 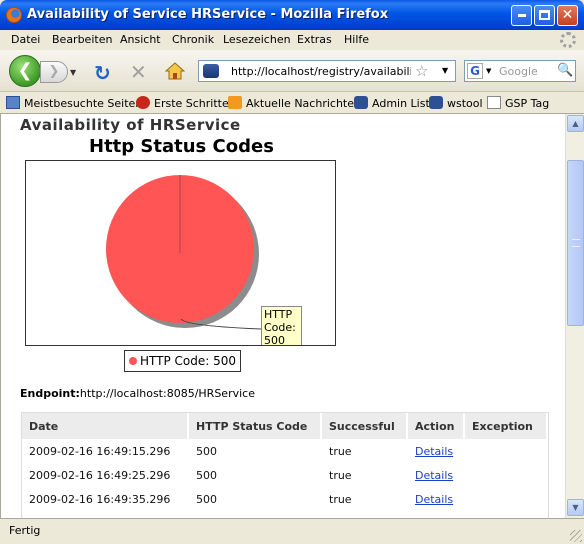 I want to click on forward-button: ❯, so click(x=54, y=72).